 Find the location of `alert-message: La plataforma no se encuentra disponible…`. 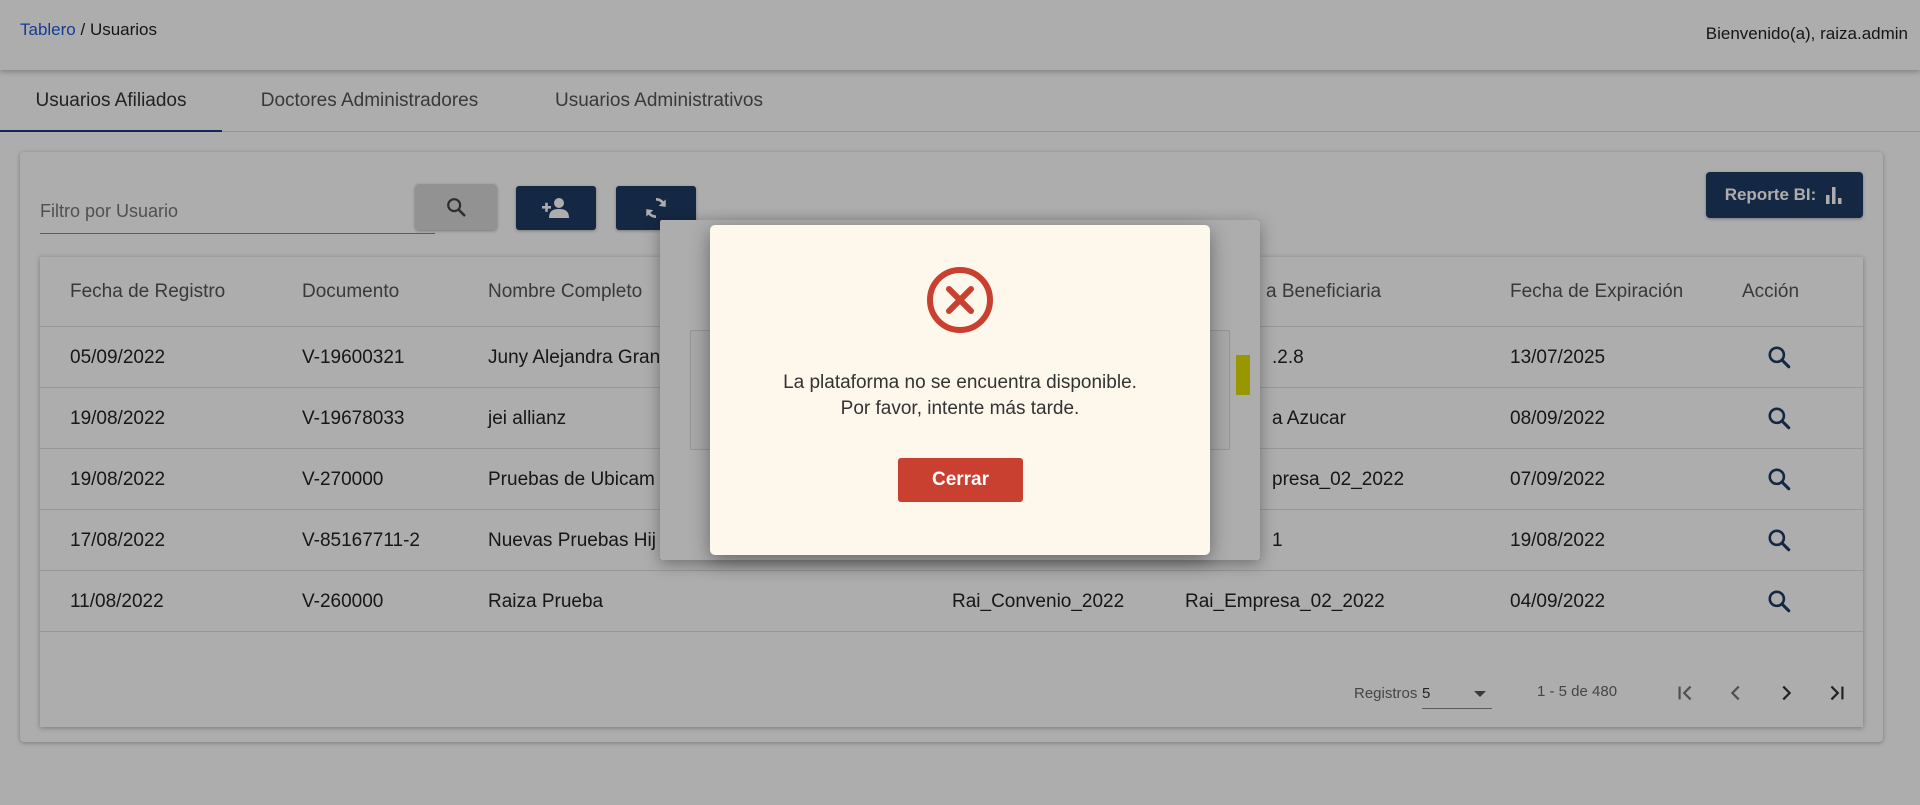

alert-message: La plataforma no se encuentra disponible… is located at coordinates (960, 396).